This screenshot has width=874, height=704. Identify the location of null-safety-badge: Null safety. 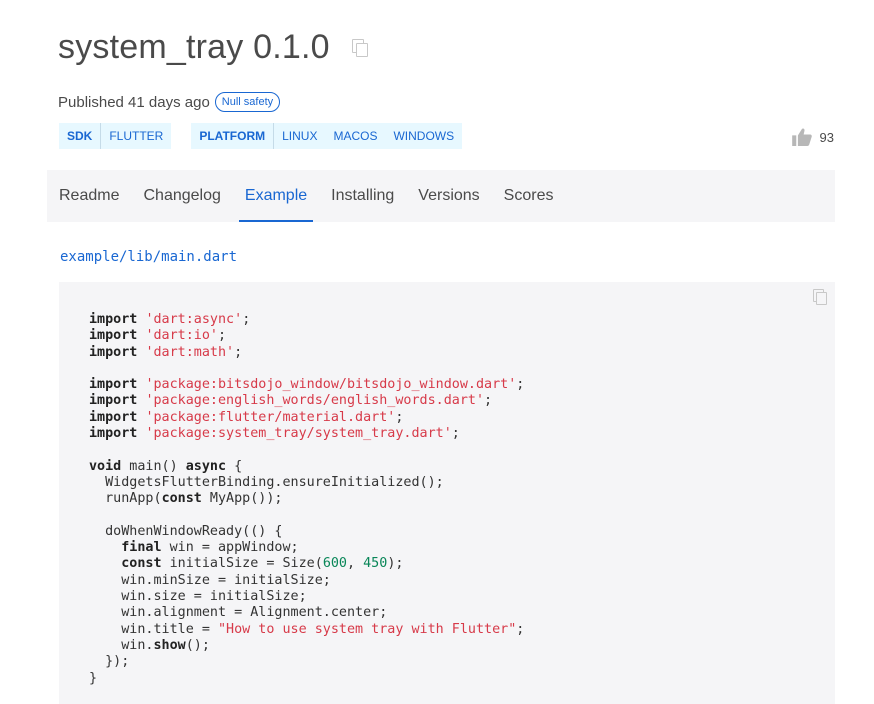
(247, 102).